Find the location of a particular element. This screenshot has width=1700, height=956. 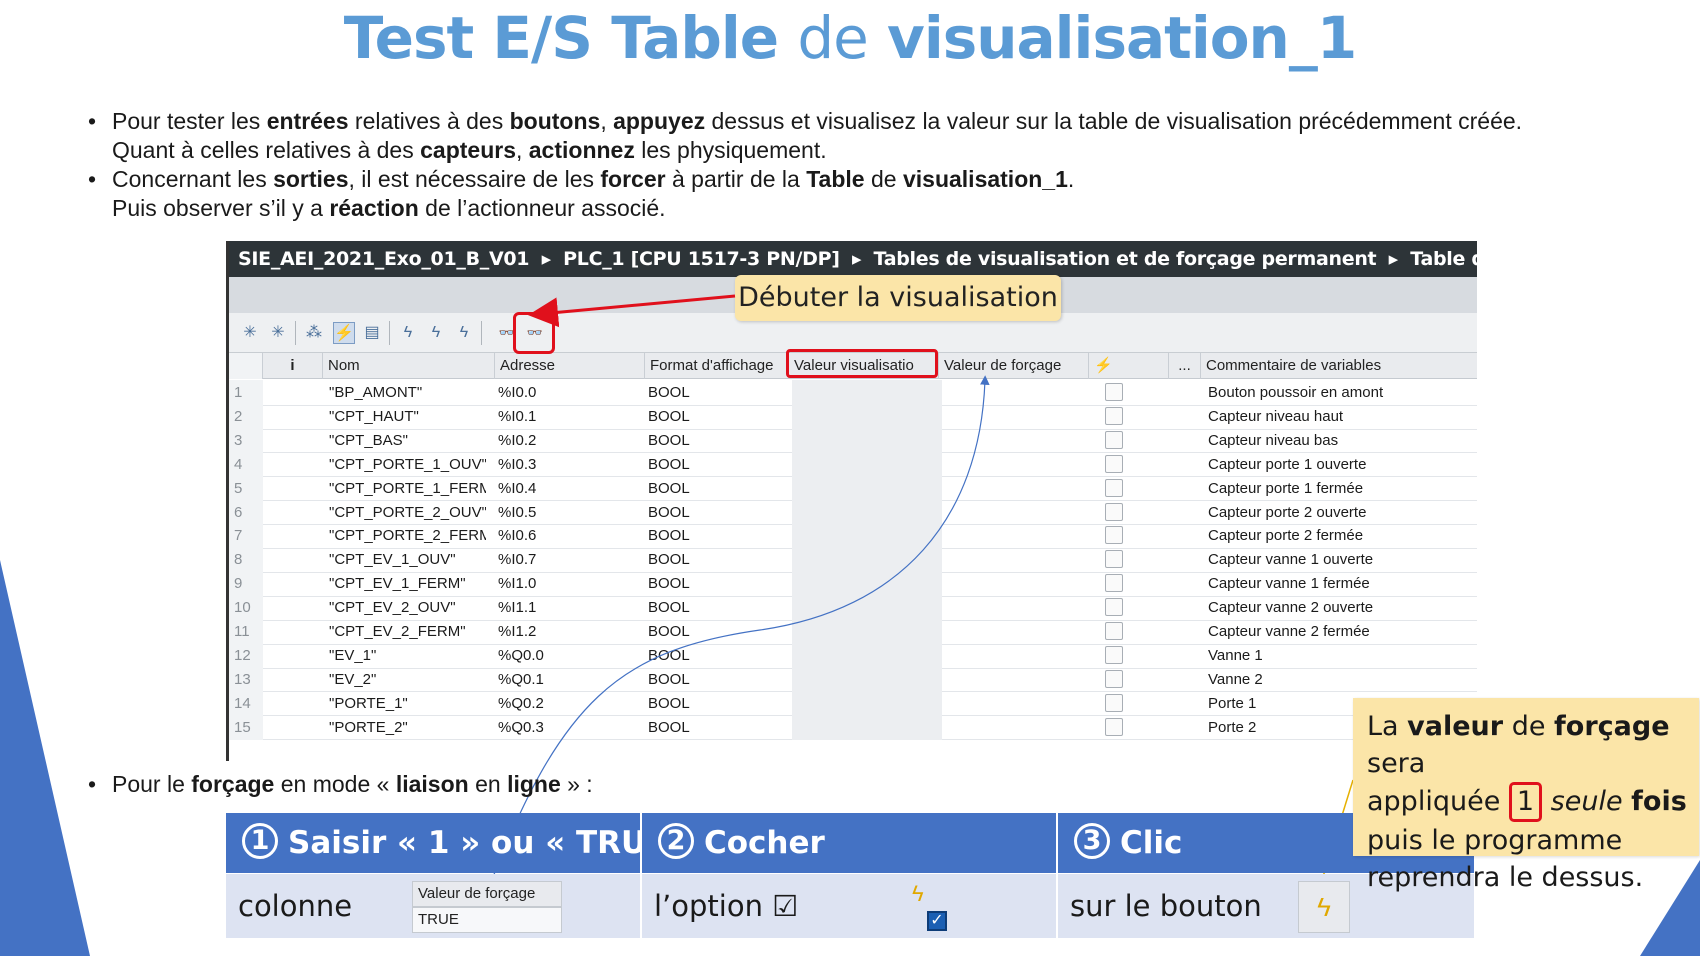

tag-address: %I0.4 is located at coordinates (568, 488).